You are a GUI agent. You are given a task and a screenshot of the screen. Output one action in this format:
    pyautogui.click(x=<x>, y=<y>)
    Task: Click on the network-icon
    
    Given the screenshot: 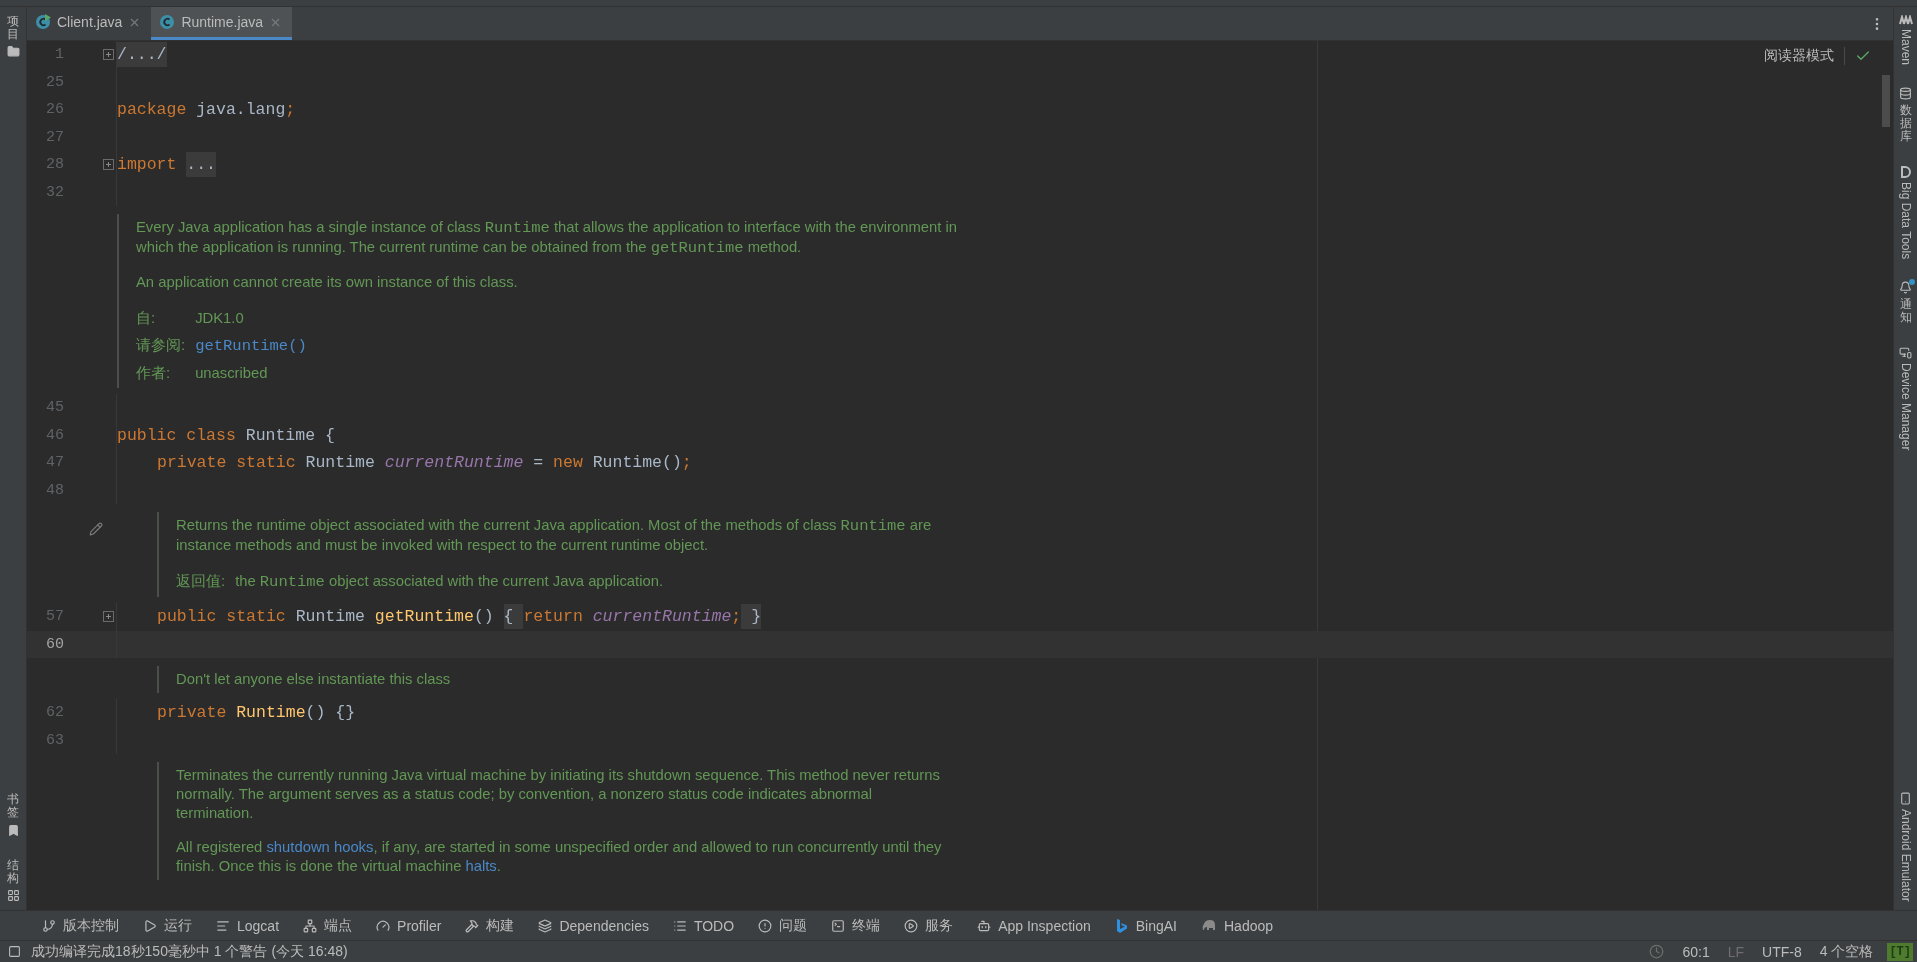 What is the action you would take?
    pyautogui.click(x=310, y=925)
    